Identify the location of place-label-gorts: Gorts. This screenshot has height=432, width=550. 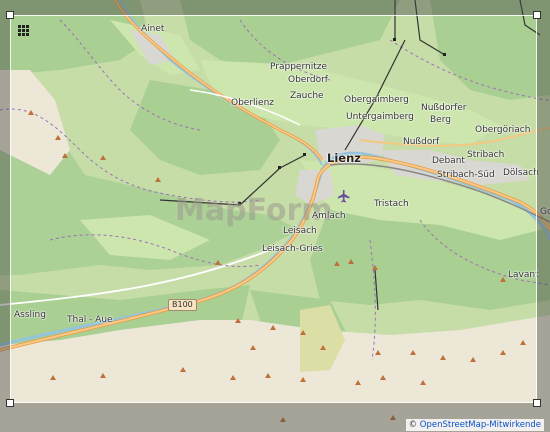
(545, 212).